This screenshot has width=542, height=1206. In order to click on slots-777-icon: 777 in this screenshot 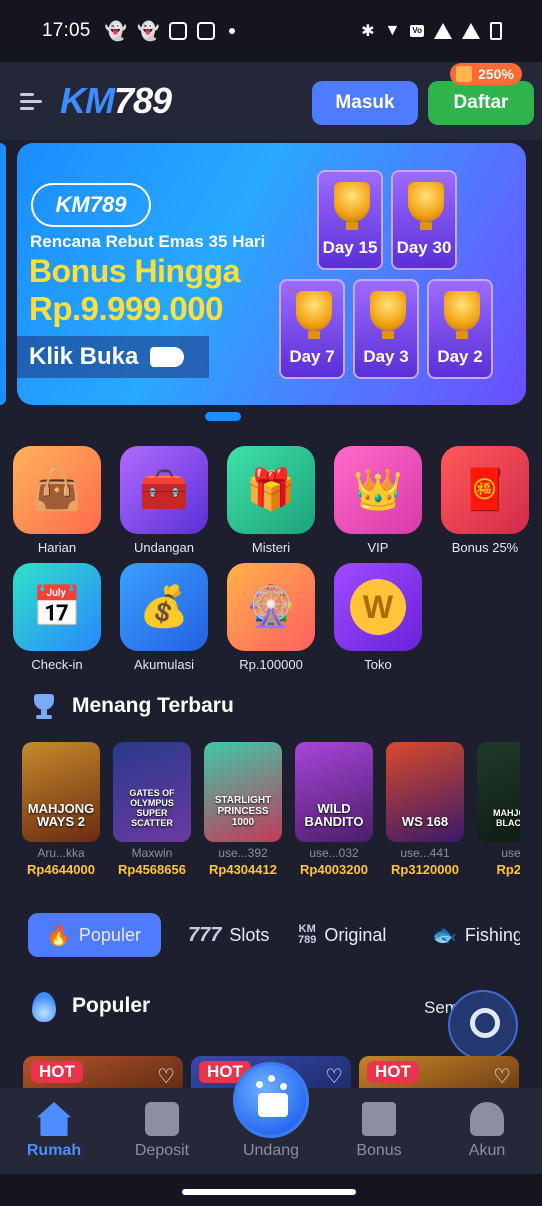, I will do `click(205, 934)`.